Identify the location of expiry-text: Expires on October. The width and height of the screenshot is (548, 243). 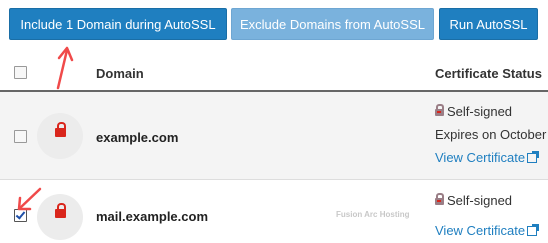
(491, 134).